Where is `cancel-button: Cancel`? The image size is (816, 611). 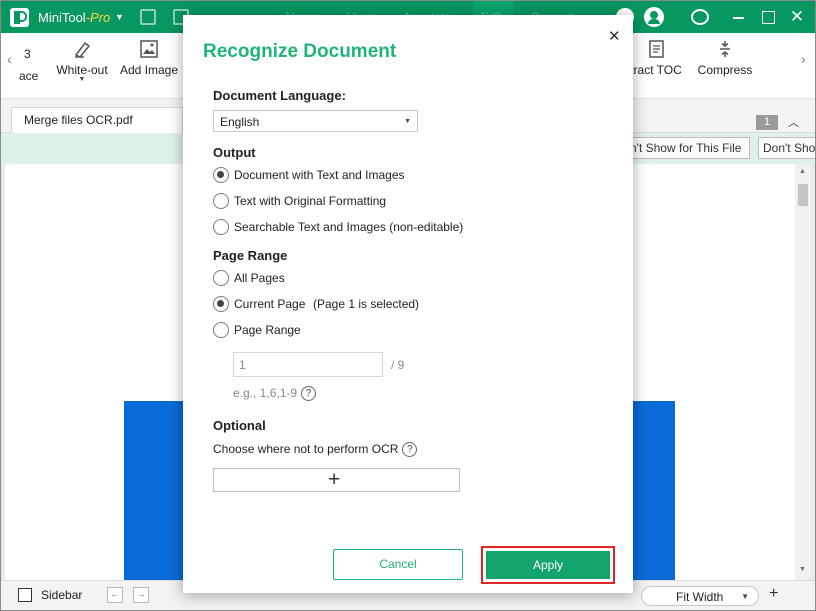
cancel-button: Cancel is located at coordinates (398, 564).